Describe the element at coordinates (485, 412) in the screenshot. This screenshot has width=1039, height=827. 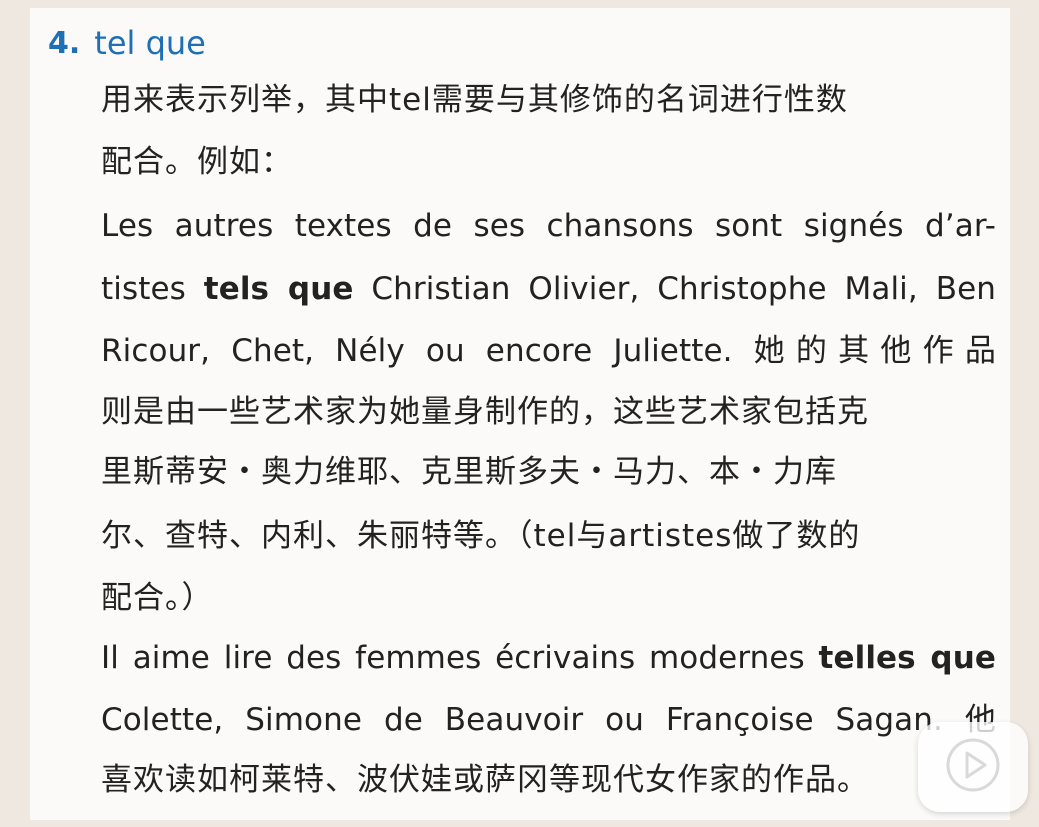
I see `translation-line: 则是由一些艺术家为她量身制作的，这些艺术家包括克` at that location.